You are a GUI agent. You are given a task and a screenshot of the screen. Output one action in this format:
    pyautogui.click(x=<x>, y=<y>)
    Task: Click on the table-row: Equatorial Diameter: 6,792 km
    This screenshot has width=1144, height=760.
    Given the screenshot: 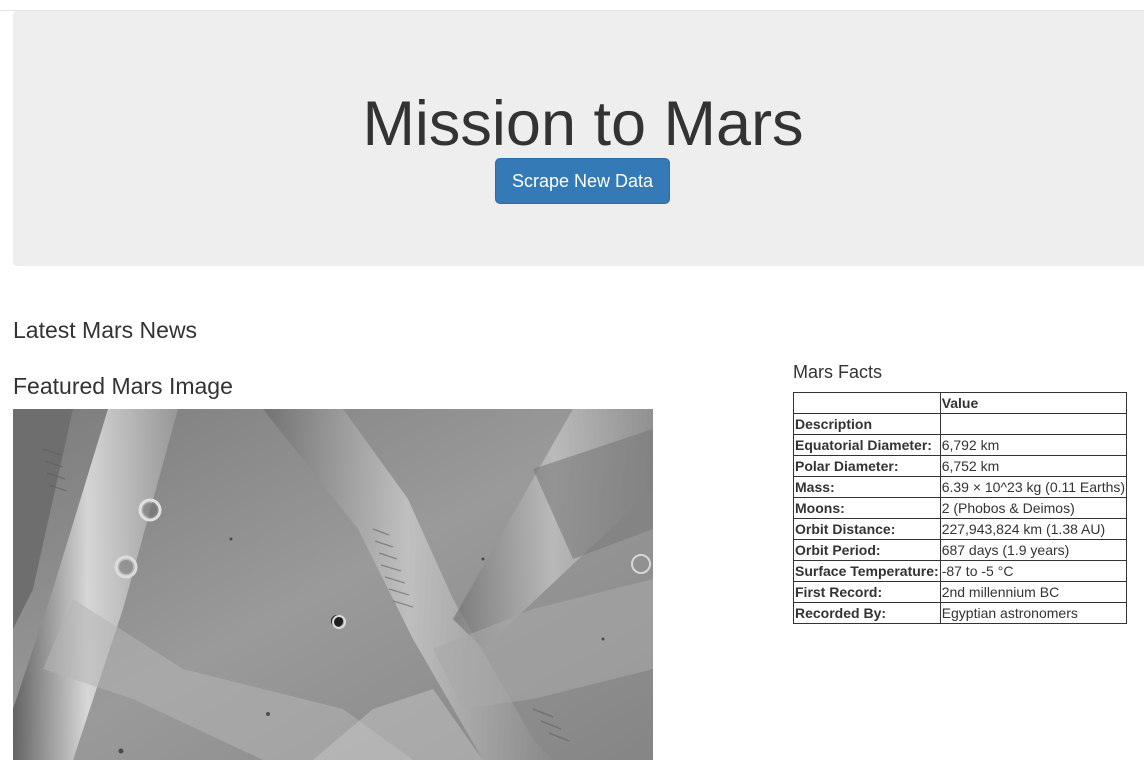 What is the action you would take?
    pyautogui.click(x=960, y=445)
    